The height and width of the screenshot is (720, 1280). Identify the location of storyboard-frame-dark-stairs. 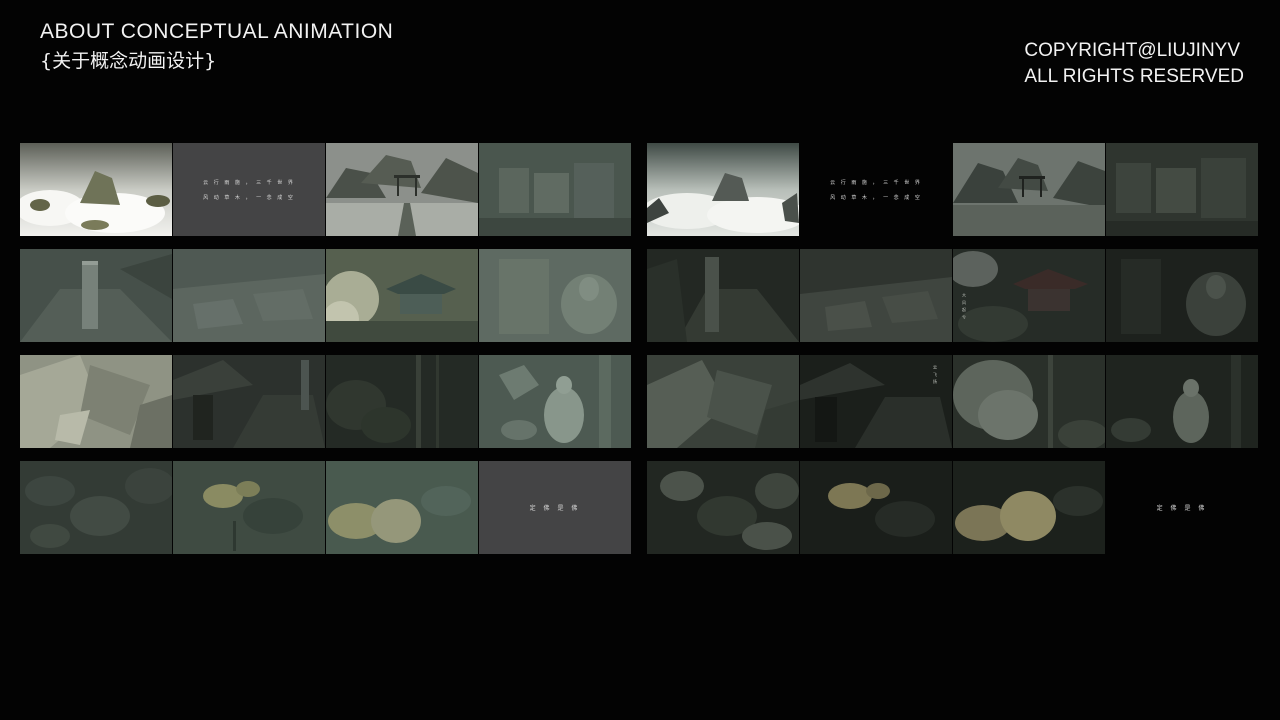
(249, 401).